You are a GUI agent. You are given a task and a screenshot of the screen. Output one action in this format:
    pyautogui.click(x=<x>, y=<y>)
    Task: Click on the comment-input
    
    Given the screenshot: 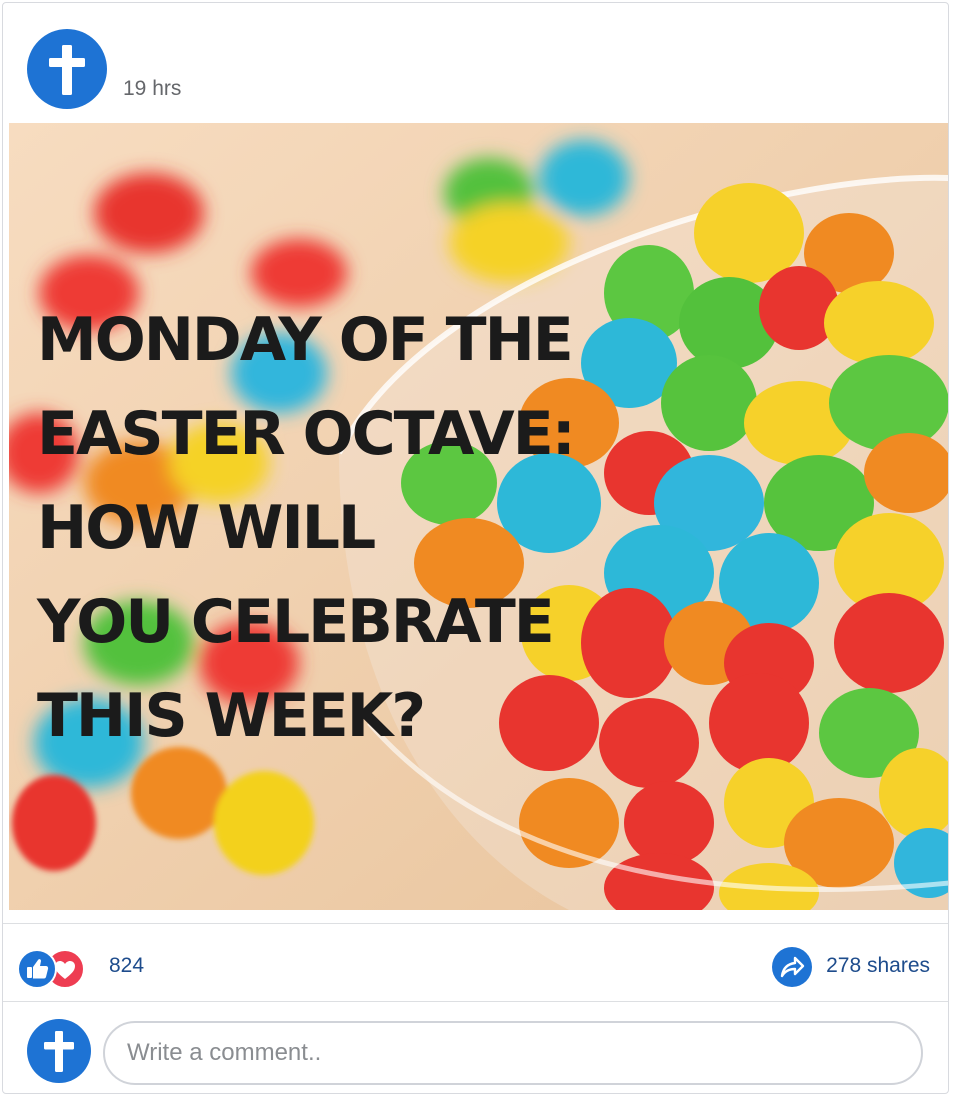 What is the action you would take?
    pyautogui.click(x=513, y=1053)
    